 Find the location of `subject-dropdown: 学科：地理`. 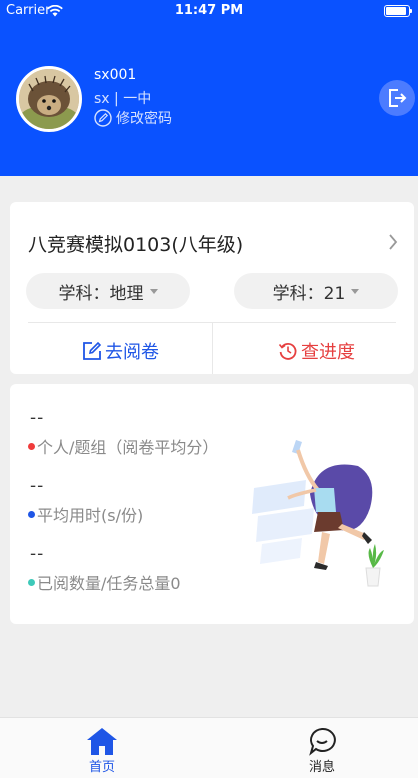

subject-dropdown: 学科：地理 is located at coordinates (108, 291).